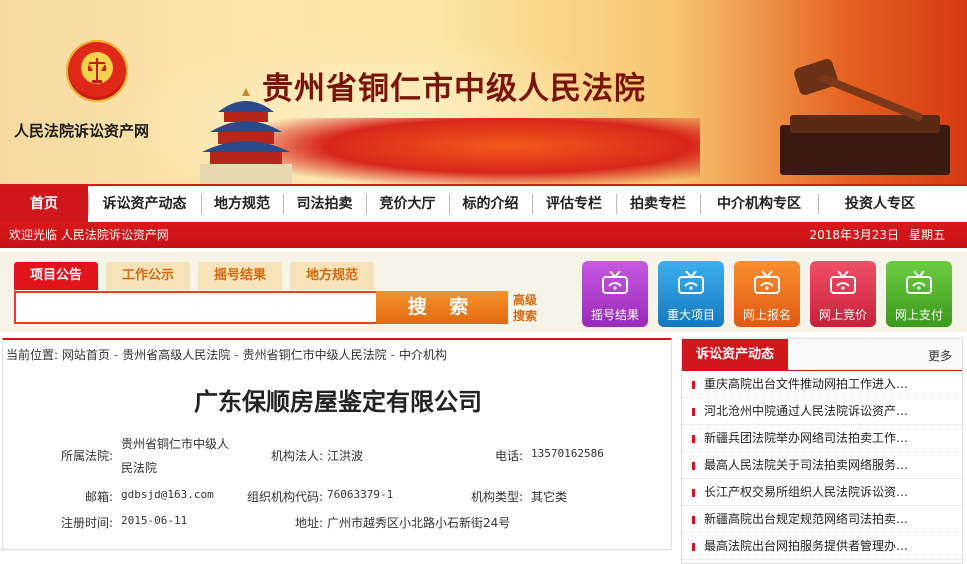  I want to click on quick-link-online-registration: 网上报名, so click(767, 294).